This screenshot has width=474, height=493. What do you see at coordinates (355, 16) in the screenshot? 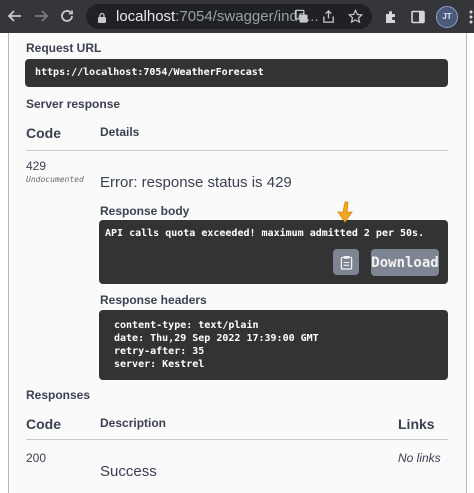
I see `bookmark-star-icon` at bounding box center [355, 16].